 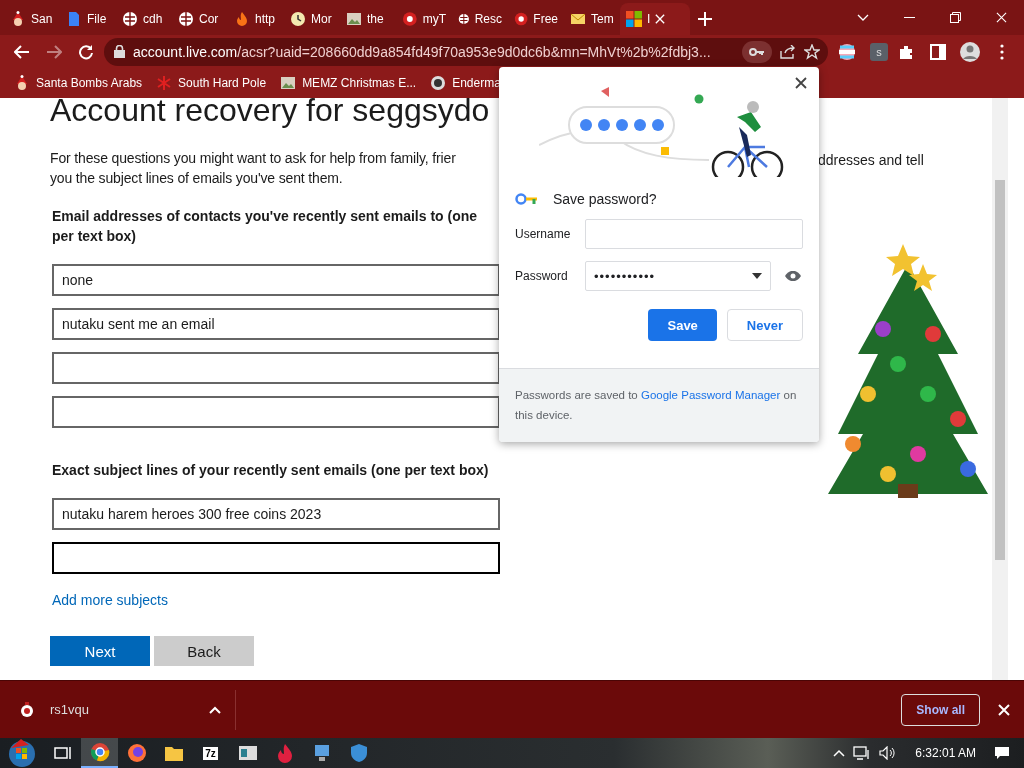 What do you see at coordinates (862, 753) in the screenshot?
I see `network-icon` at bounding box center [862, 753].